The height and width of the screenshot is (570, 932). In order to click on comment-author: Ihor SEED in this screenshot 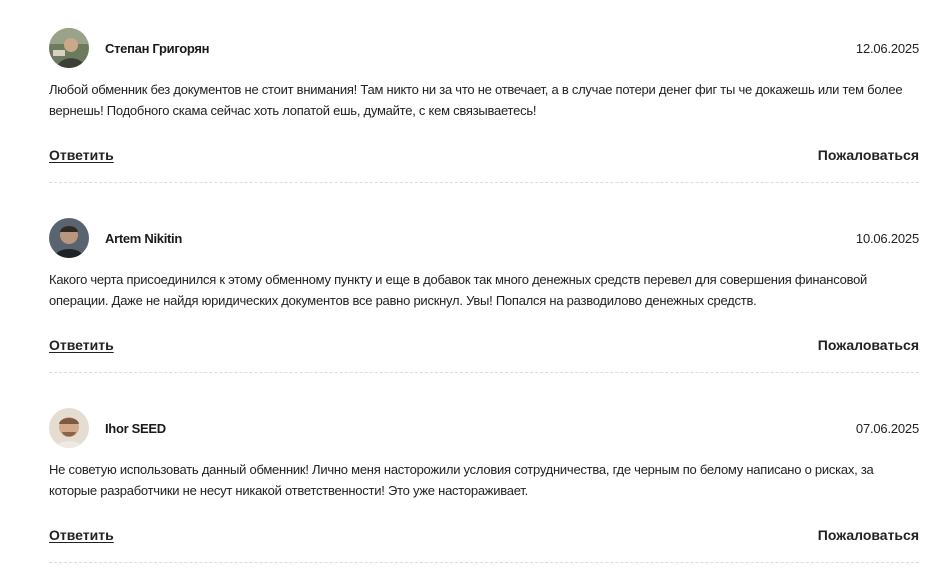, I will do `click(135, 428)`.